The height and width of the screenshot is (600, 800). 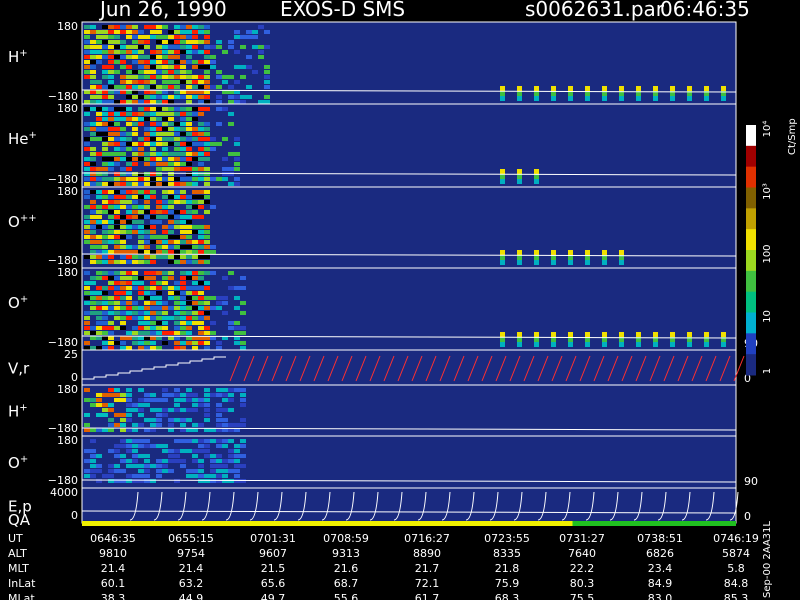 I want to click on footer-cell: 84.8, so click(x=736, y=583).